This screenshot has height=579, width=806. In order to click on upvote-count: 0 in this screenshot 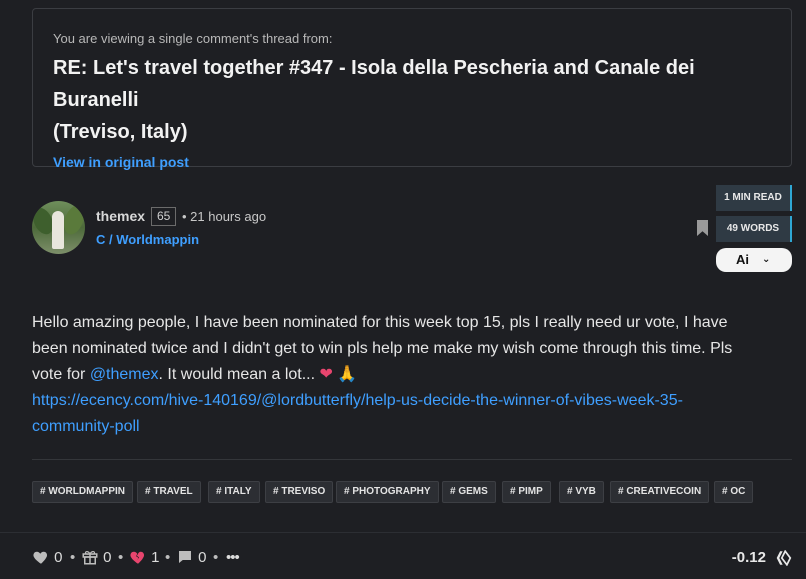, I will do `click(58, 557)`.